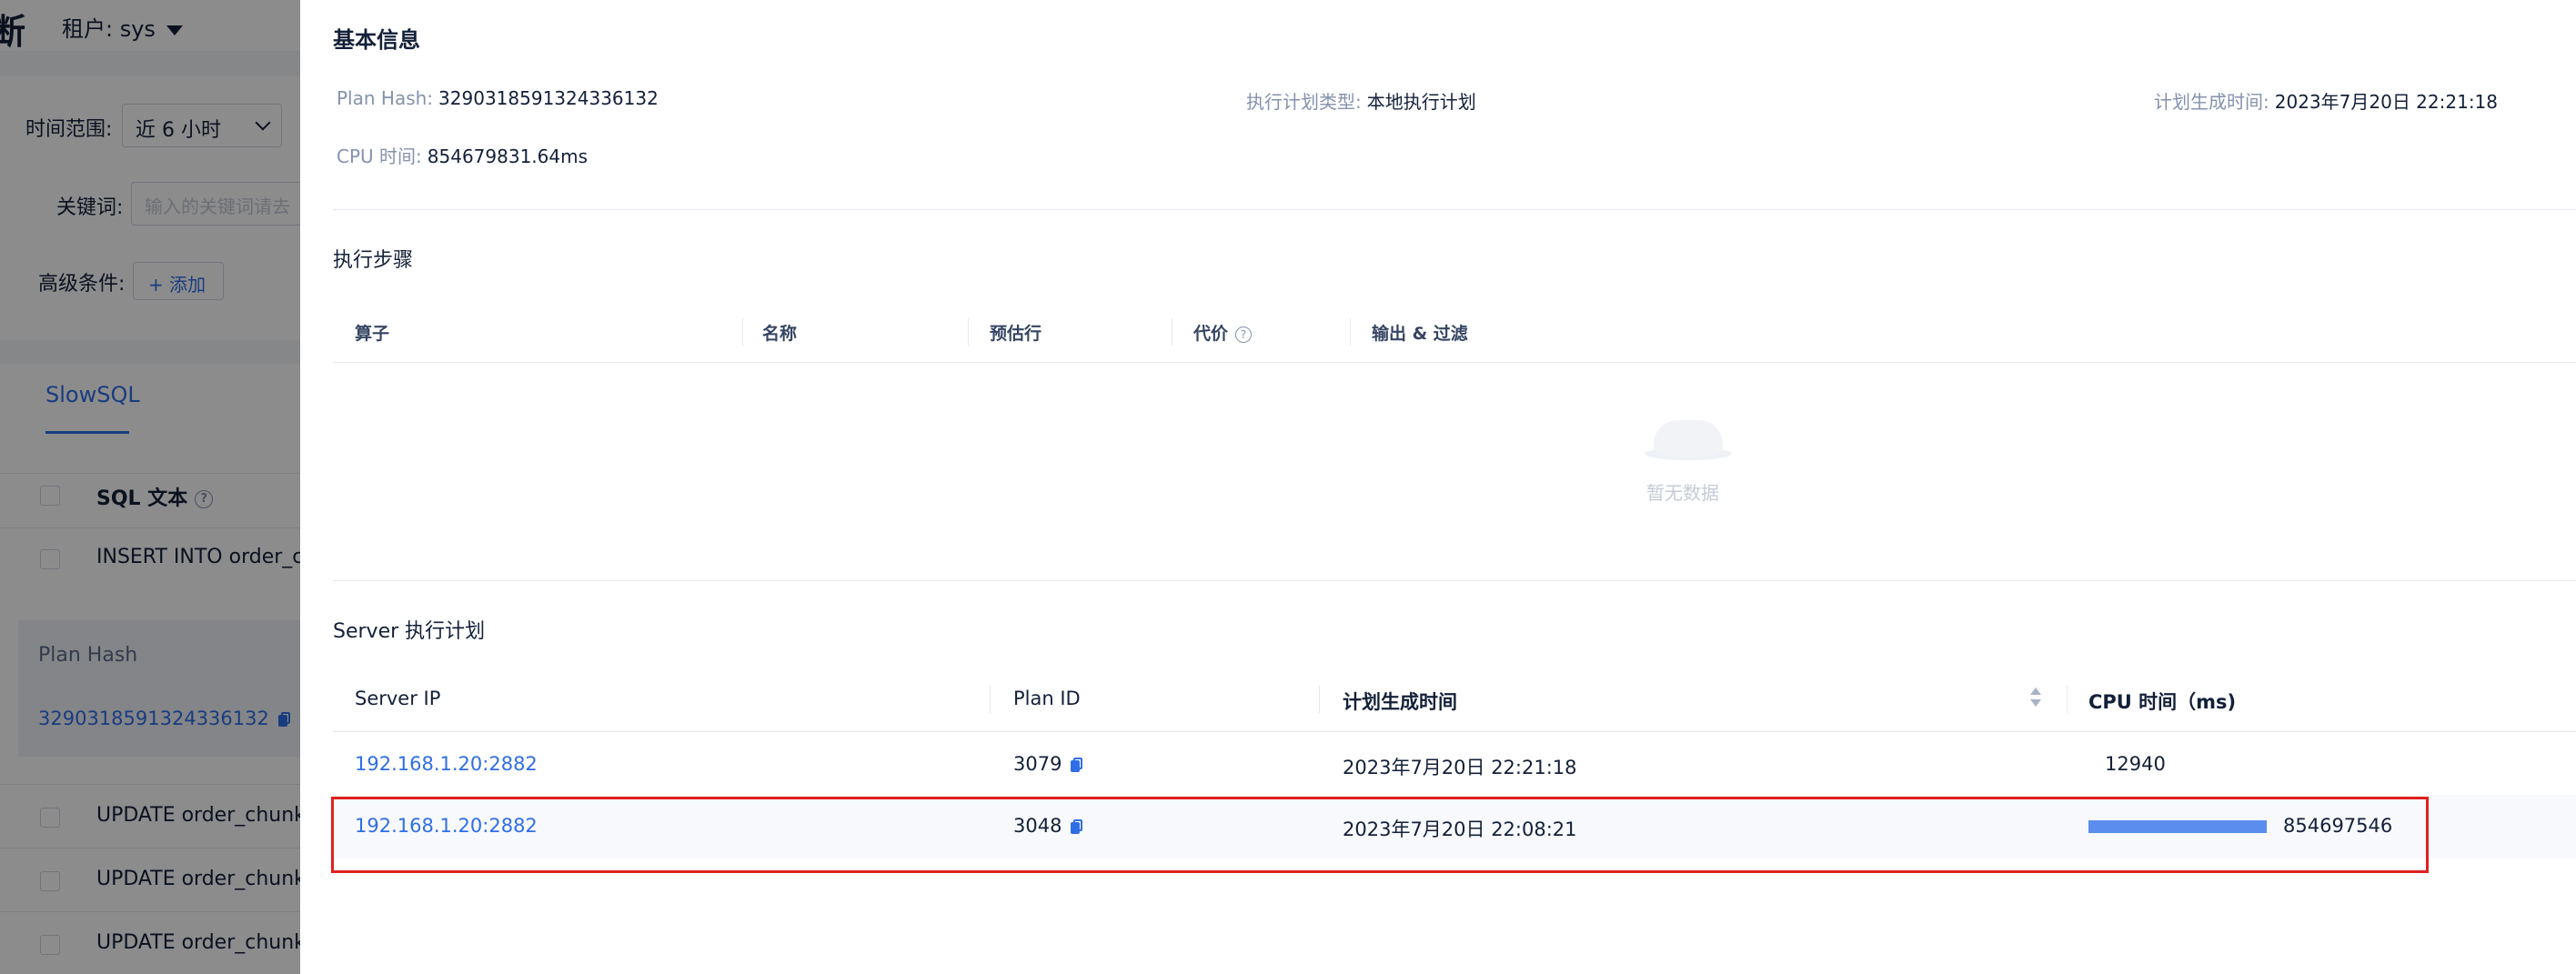  What do you see at coordinates (1380, 835) in the screenshot?
I see `highlight-box` at bounding box center [1380, 835].